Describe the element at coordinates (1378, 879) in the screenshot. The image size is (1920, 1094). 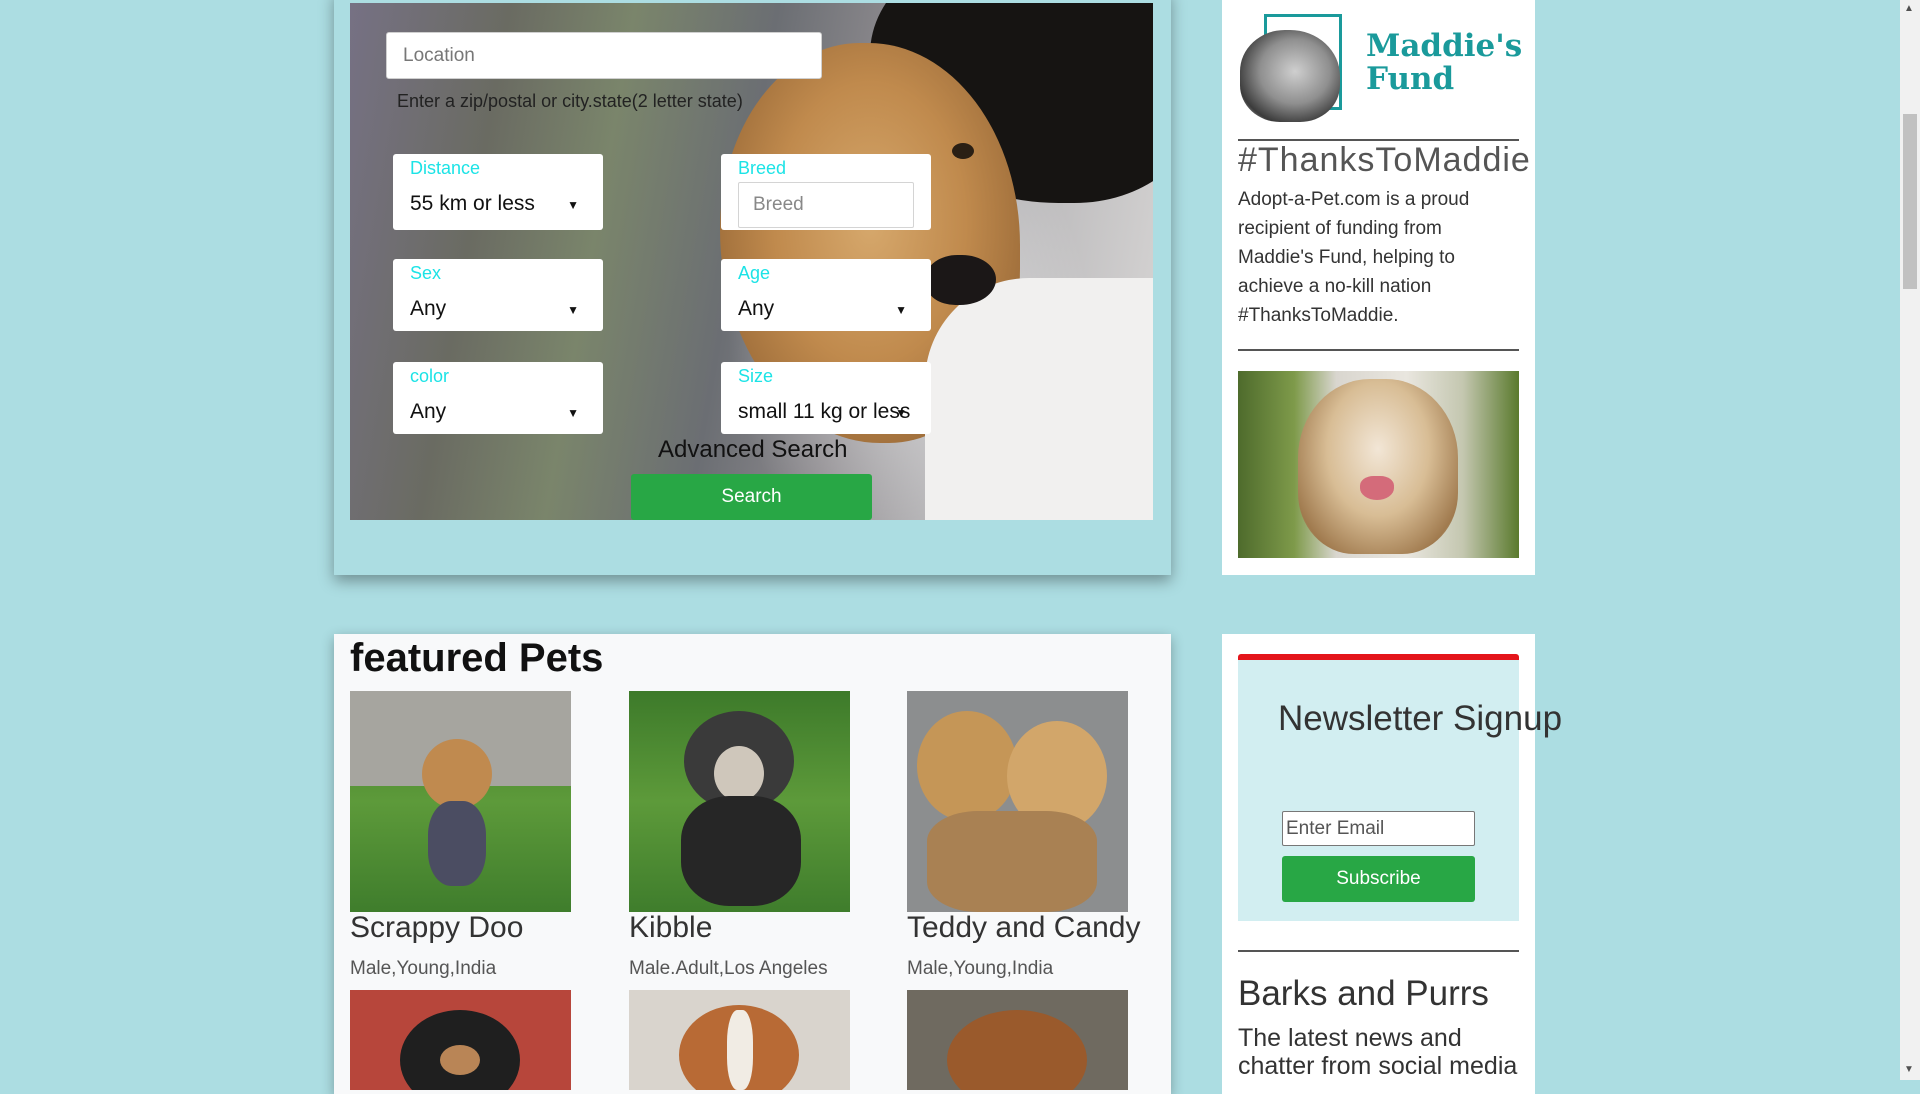
I see `subscribe-button: Subscribe` at that location.